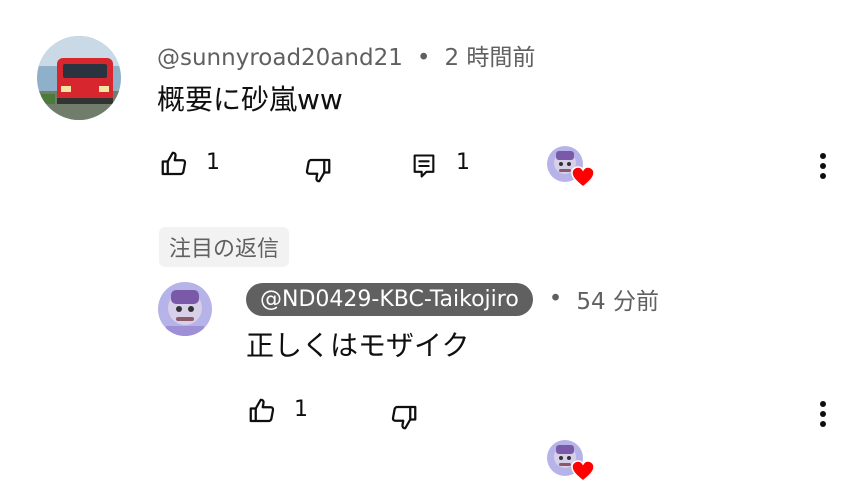 Image resolution: width=863 pixels, height=484 pixels. I want to click on like-button, so click(174, 164).